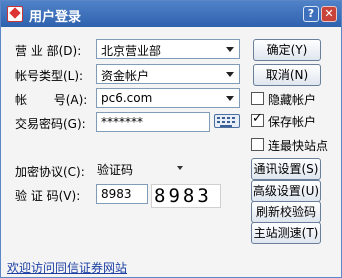 The image size is (342, 278). I want to click on title-bar: 用户登录 ? ✕, so click(171, 14).